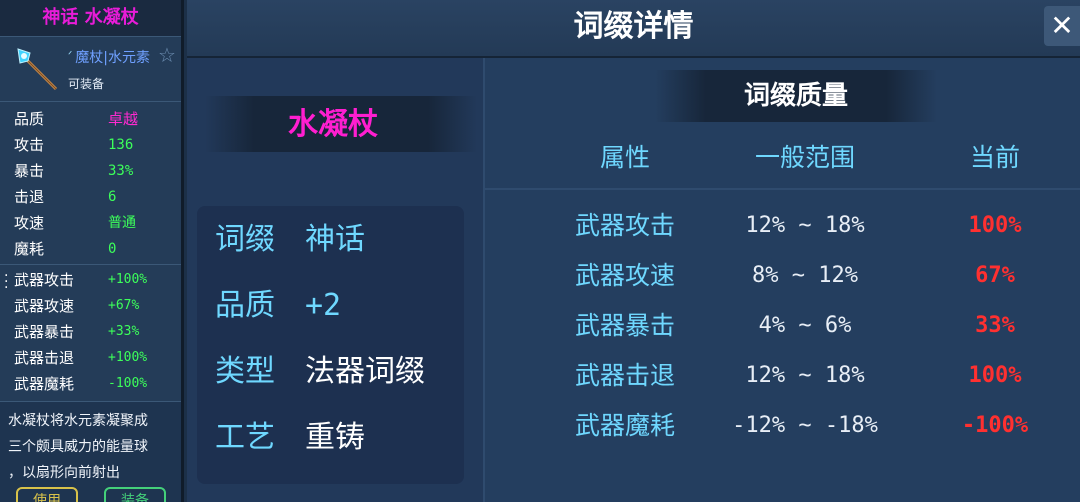  What do you see at coordinates (794, 275) in the screenshot?
I see `table-row: 武器攻速 8% ~ 12% 67%` at bounding box center [794, 275].